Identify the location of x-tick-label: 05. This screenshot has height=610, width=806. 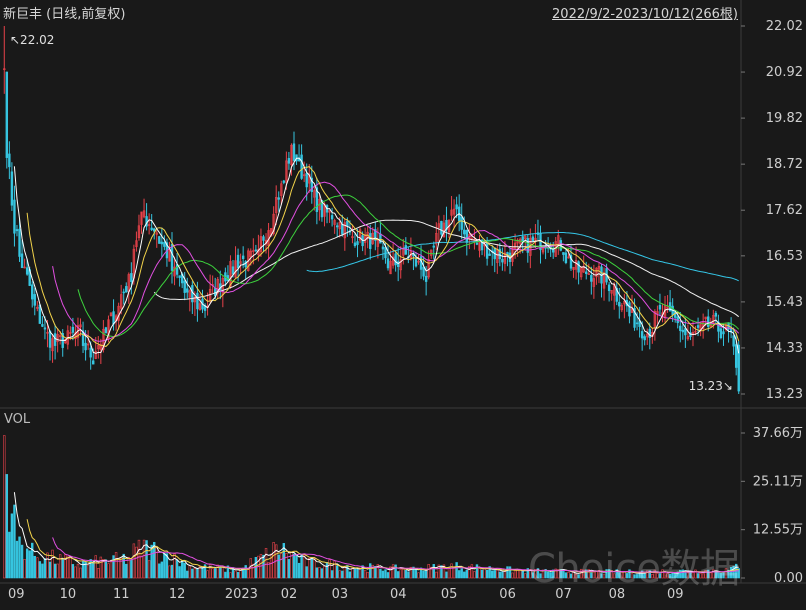
(449, 594).